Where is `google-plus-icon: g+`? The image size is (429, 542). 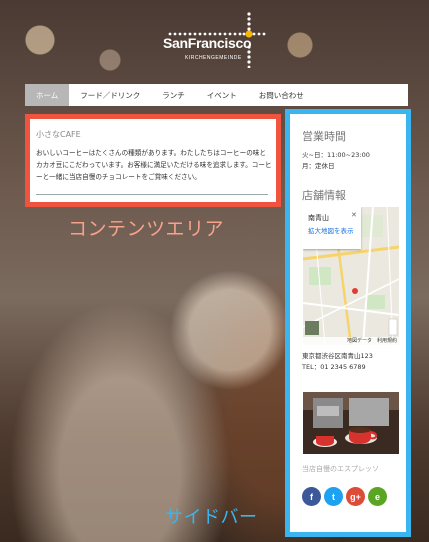 google-plus-icon: g+ is located at coordinates (355, 496).